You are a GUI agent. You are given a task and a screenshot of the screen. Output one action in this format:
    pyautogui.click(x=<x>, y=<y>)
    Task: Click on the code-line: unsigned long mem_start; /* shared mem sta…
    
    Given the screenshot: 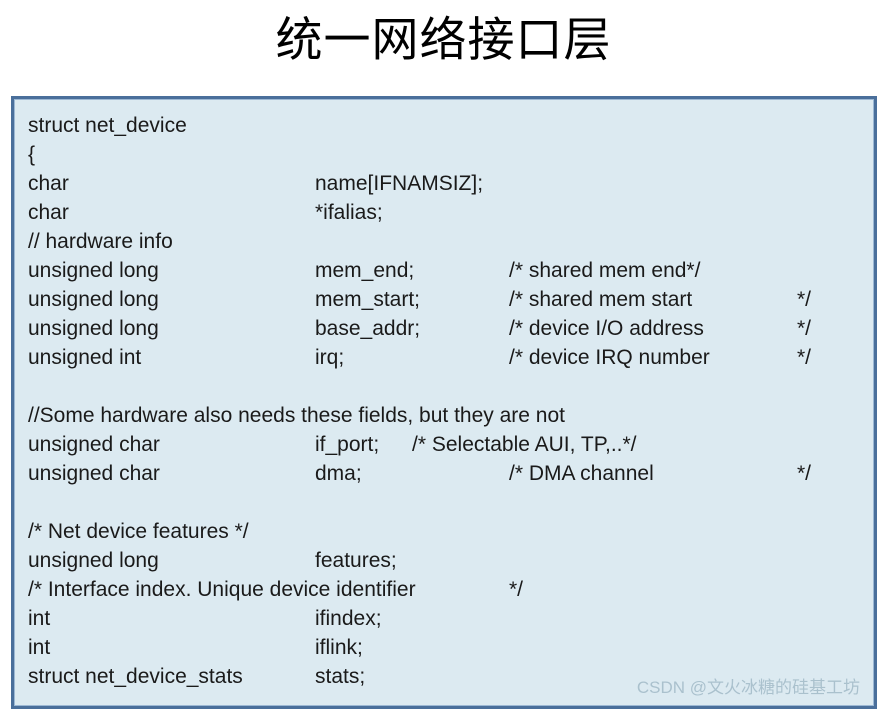 What is the action you would take?
    pyautogui.click(x=446, y=299)
    